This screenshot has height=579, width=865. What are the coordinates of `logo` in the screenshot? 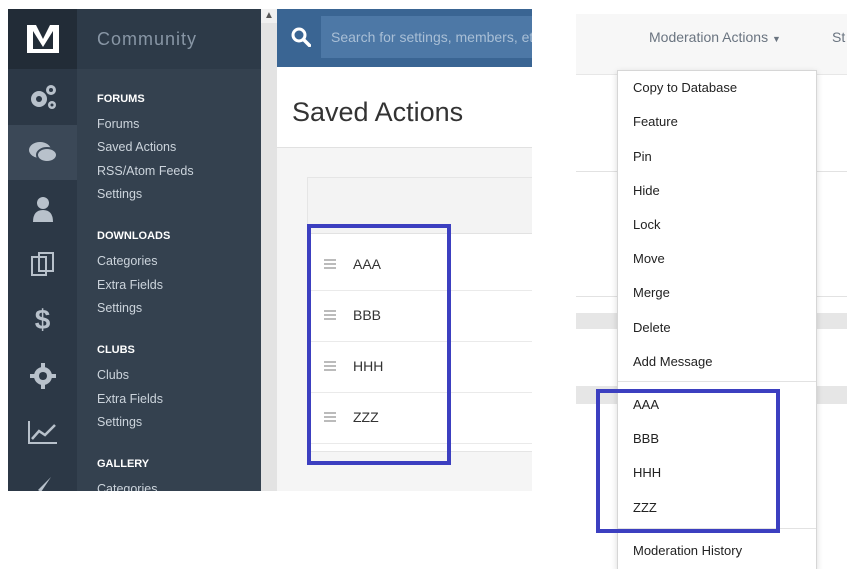 It's located at (42, 39).